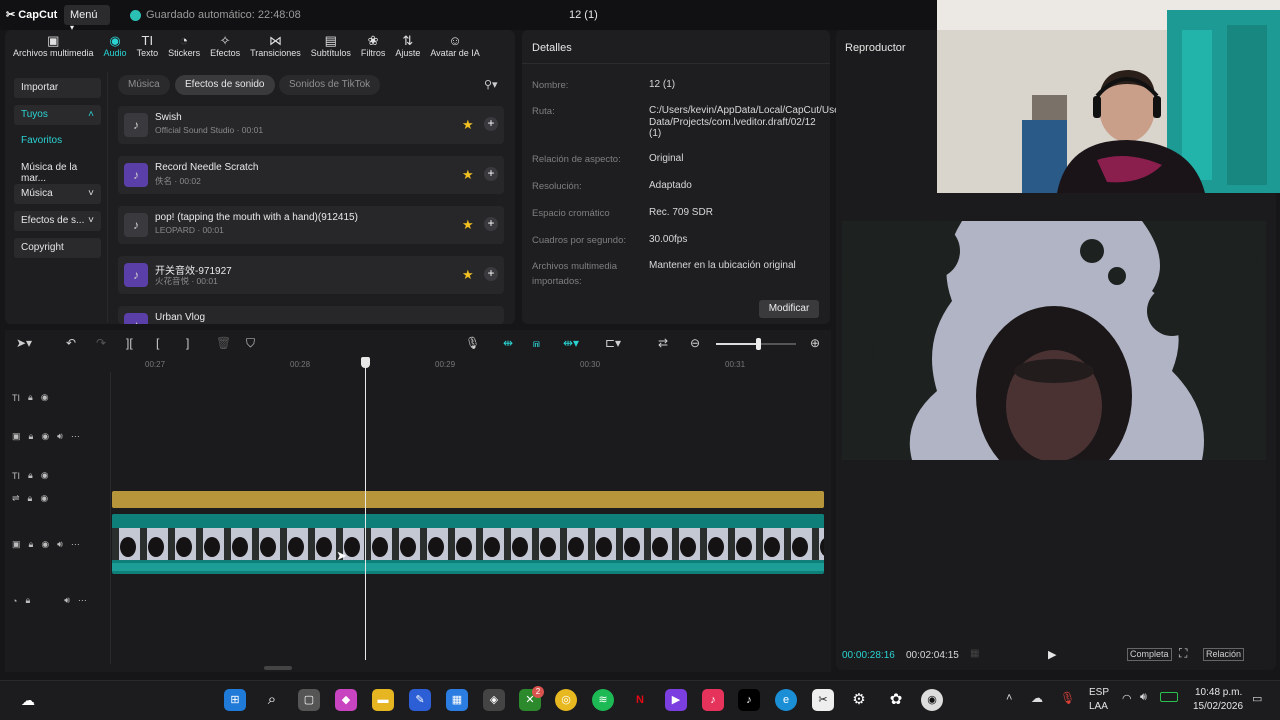 The height and width of the screenshot is (720, 1280). What do you see at coordinates (815, 343) in the screenshot?
I see `zoom-in-icon: ⊕` at bounding box center [815, 343].